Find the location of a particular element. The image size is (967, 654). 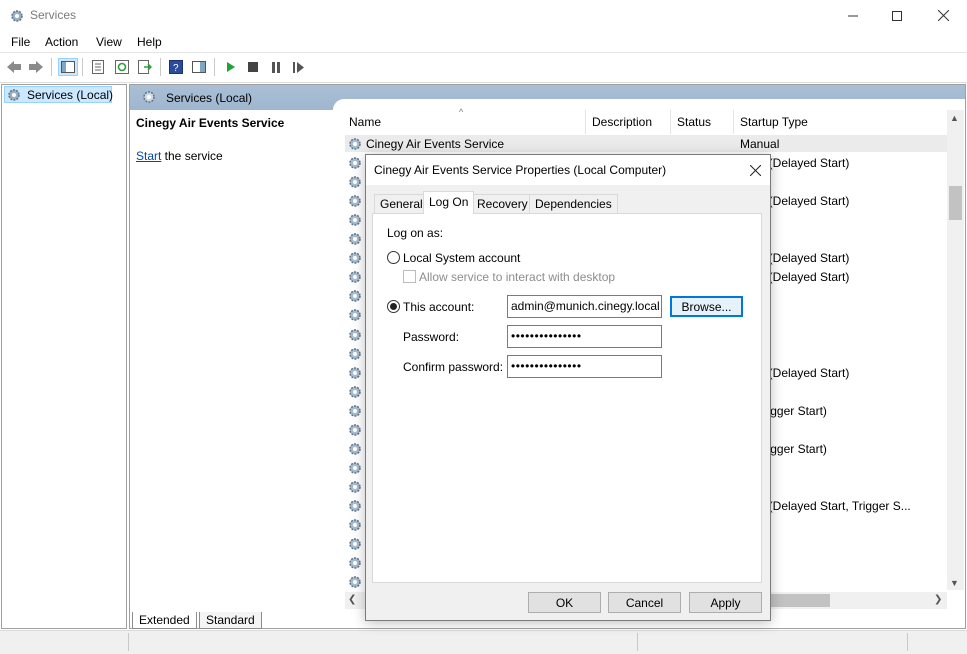

column-header-name: Name is located at coordinates (365, 122).